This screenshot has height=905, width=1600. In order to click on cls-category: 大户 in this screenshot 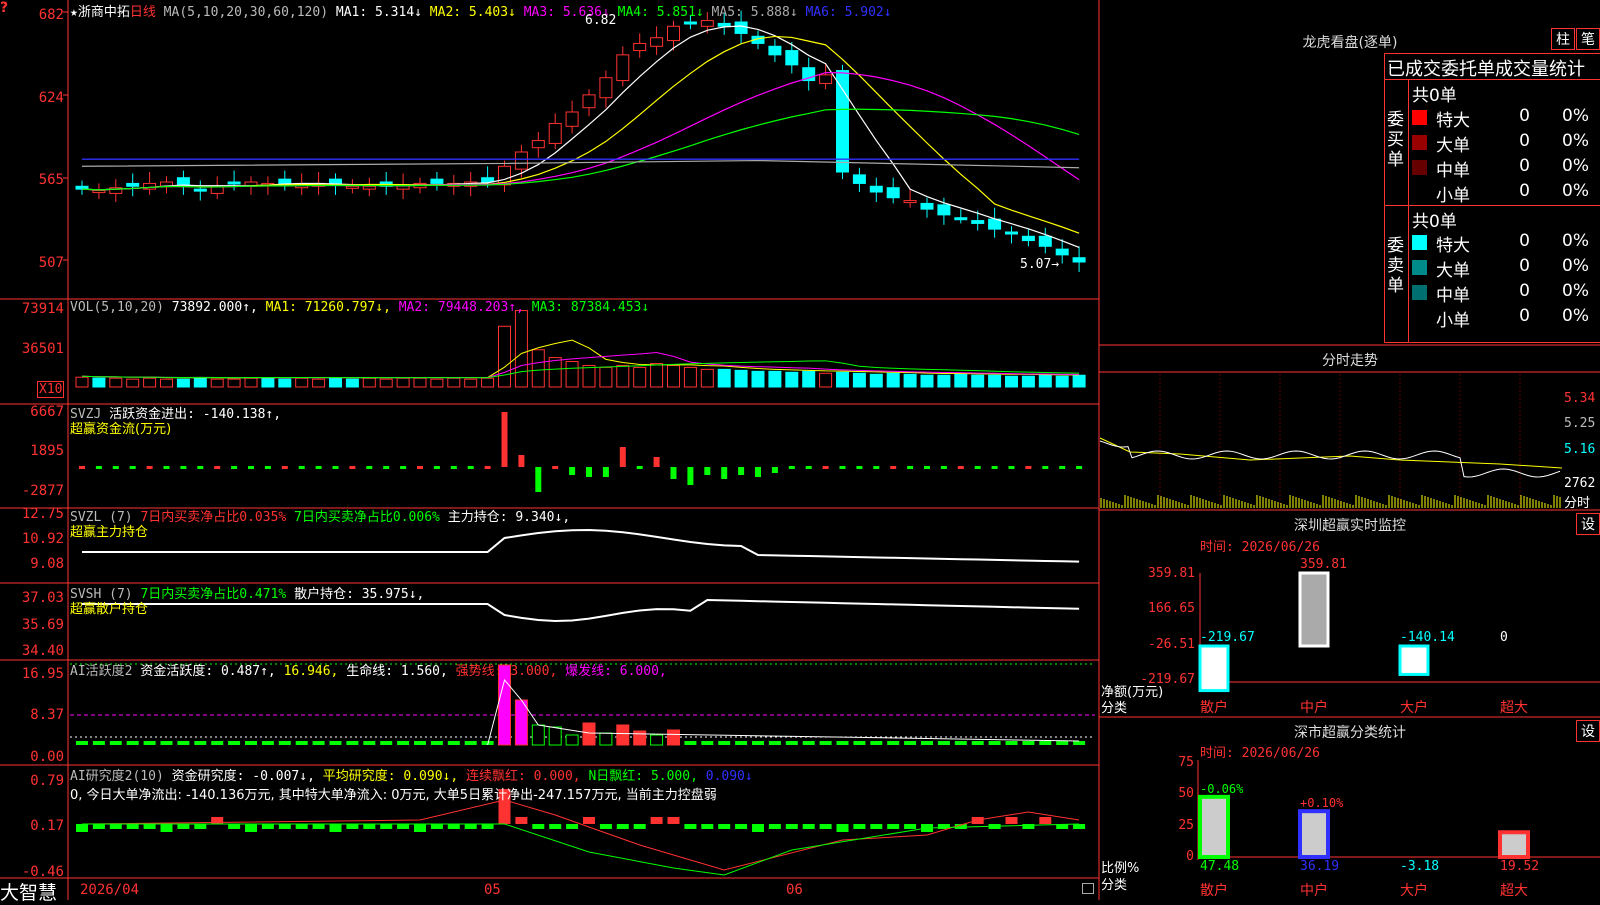, I will do `click(1414, 891)`.